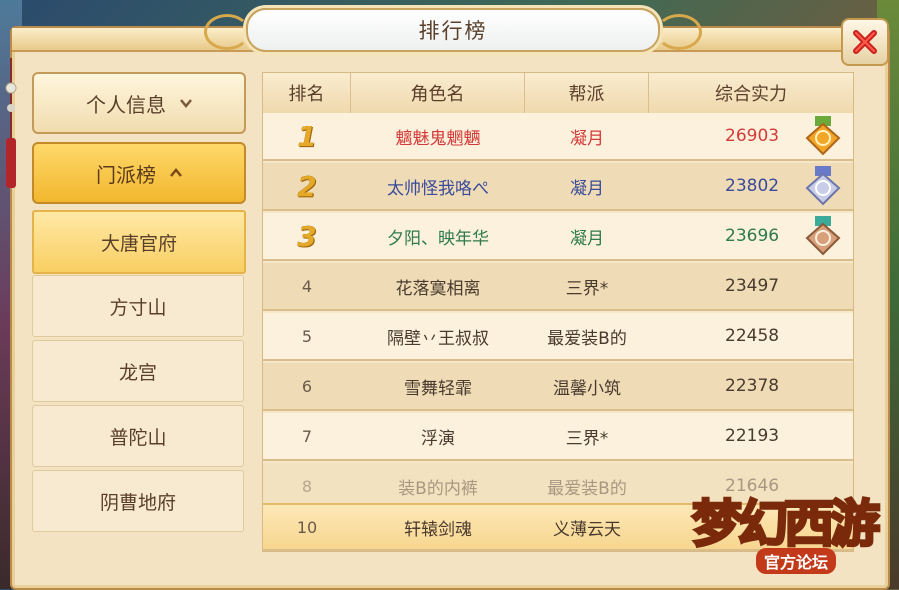  Describe the element at coordinates (307, 436) in the screenshot. I see `rank-value: 7` at that location.